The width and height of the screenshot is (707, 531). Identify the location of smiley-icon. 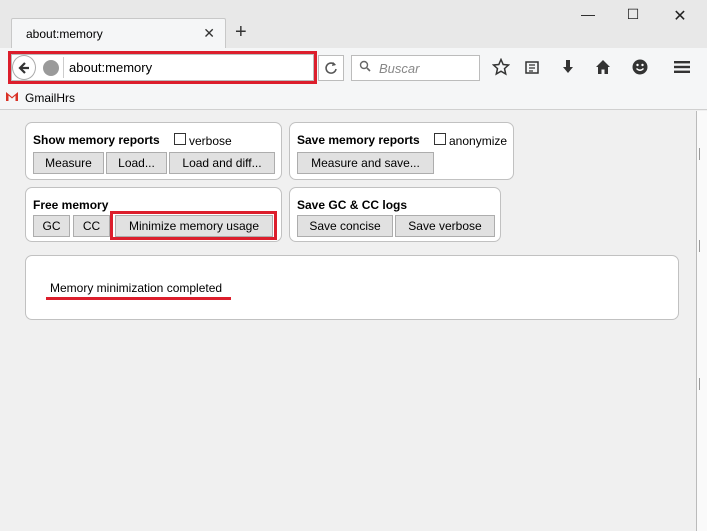
(640, 67).